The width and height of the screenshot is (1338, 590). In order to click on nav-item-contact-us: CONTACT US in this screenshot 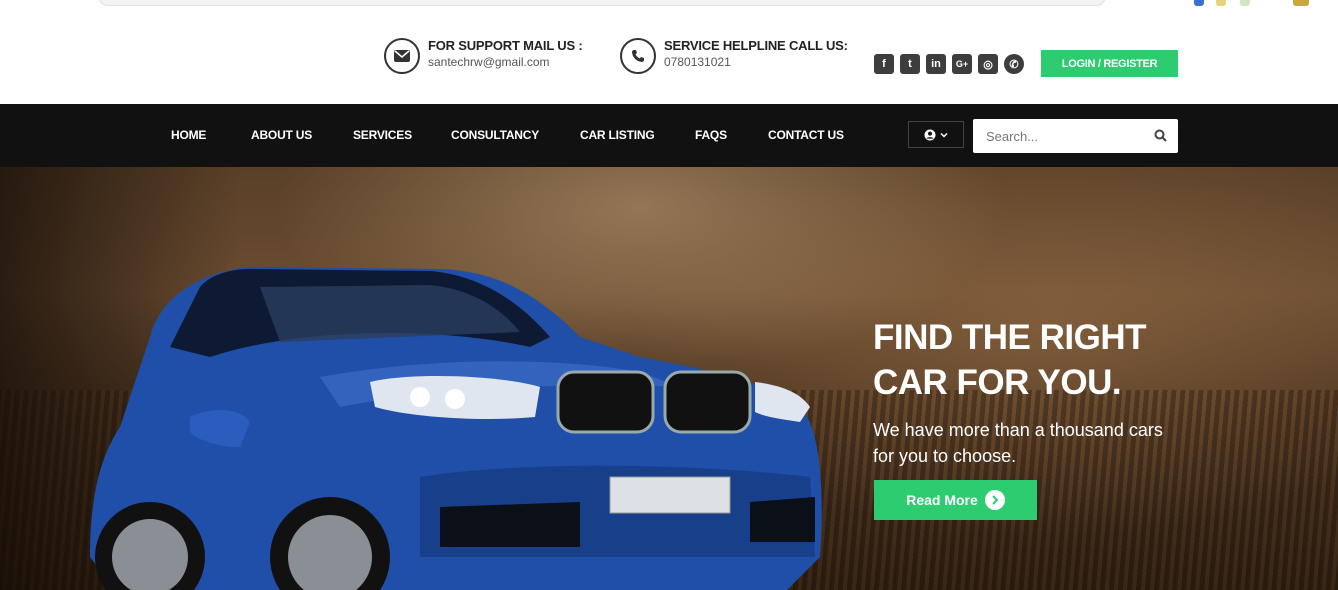, I will do `click(806, 135)`.